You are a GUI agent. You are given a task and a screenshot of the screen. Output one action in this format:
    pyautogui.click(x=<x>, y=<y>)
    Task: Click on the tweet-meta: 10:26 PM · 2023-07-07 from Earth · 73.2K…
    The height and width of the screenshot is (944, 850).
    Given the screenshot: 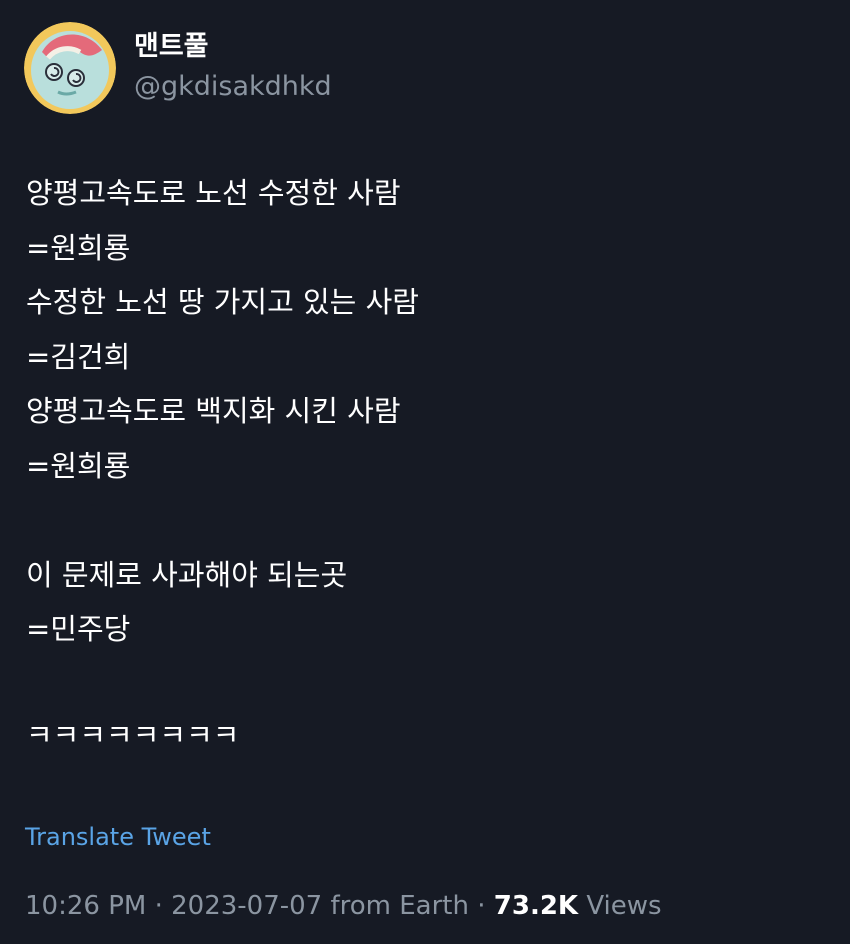 What is the action you would take?
    pyautogui.click(x=343, y=906)
    